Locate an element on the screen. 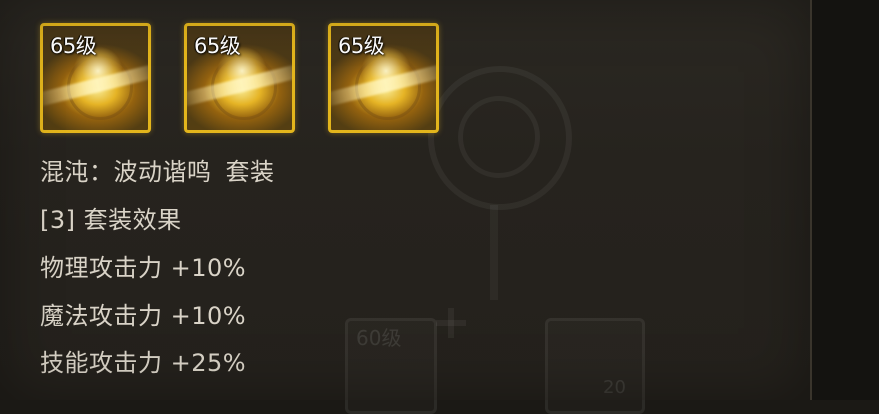 This screenshot has height=414, width=879. set-item-slot-3: 65级 is located at coordinates (383, 78).